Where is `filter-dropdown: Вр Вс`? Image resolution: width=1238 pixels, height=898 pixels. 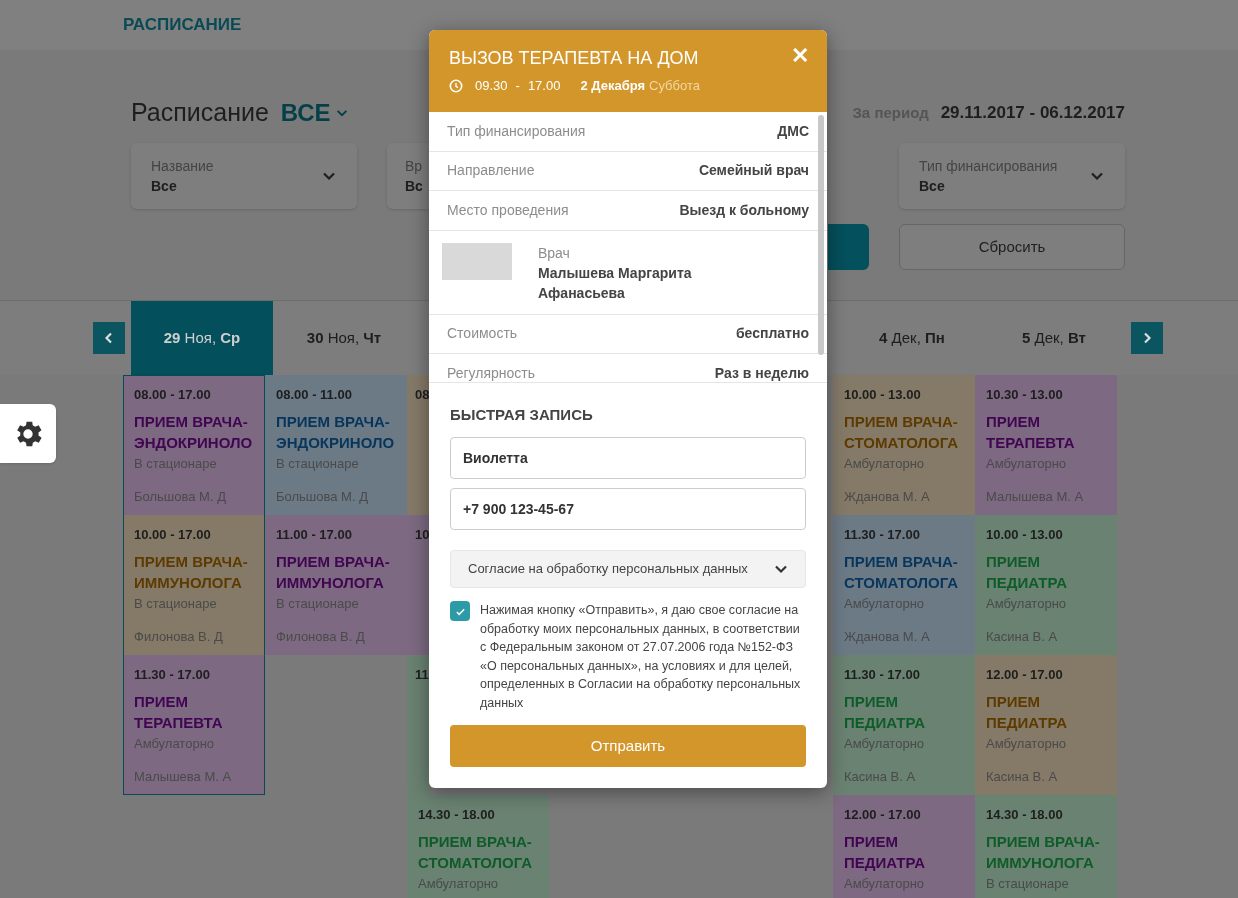
filter-dropdown: Вр Вс is located at coordinates (408, 176).